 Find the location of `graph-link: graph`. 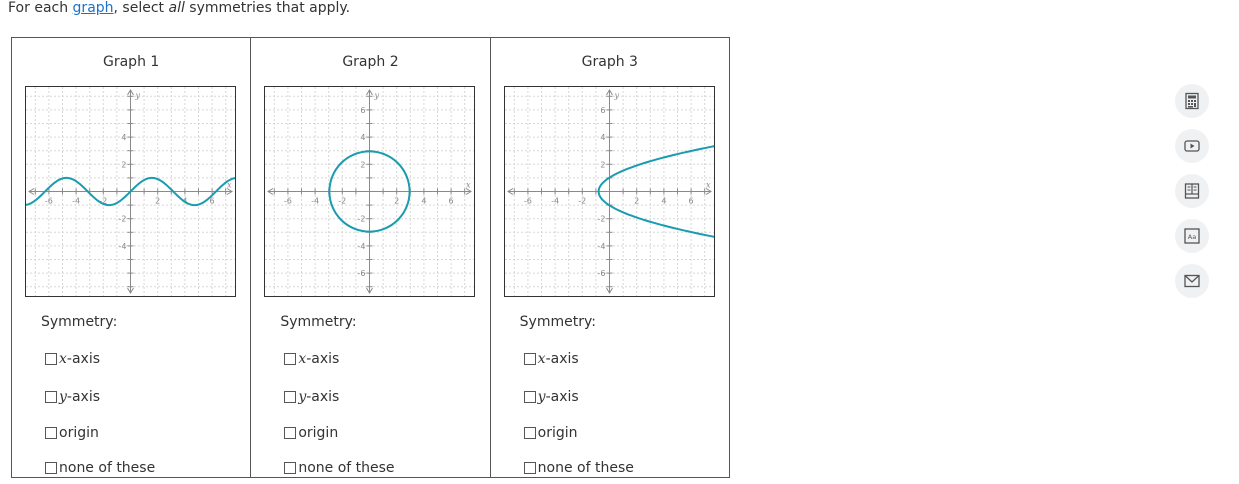

graph-link: graph is located at coordinates (93, 8).